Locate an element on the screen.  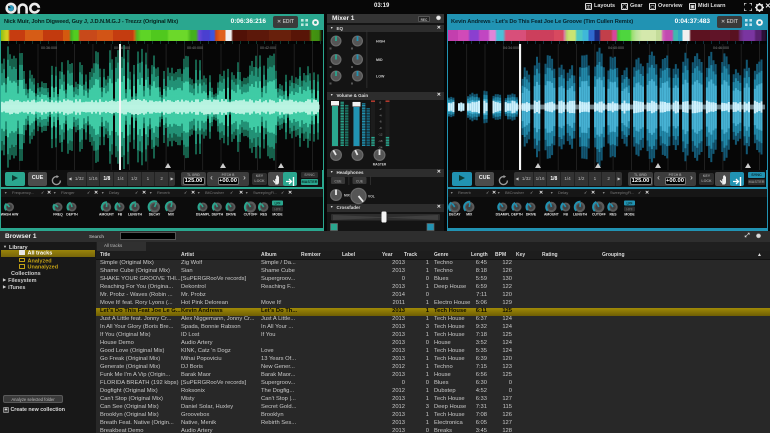
svg-text: MID is located at coordinates (379, 60).